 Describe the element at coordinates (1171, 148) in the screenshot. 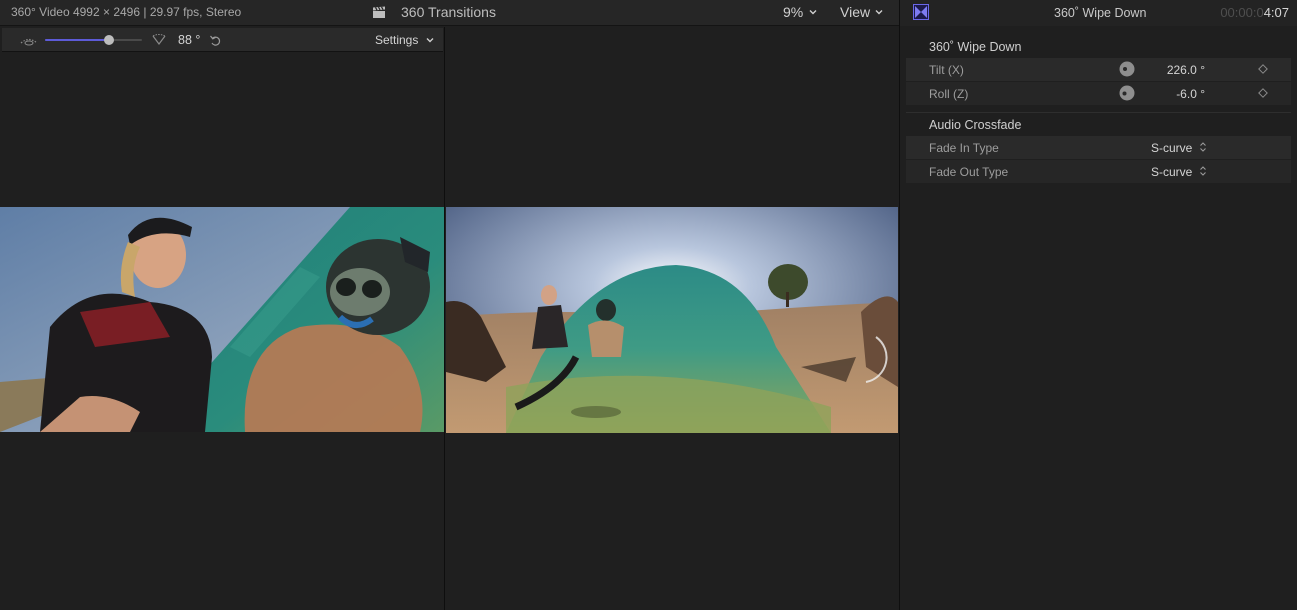

I see `fade-in-type-popup: S-curve` at that location.